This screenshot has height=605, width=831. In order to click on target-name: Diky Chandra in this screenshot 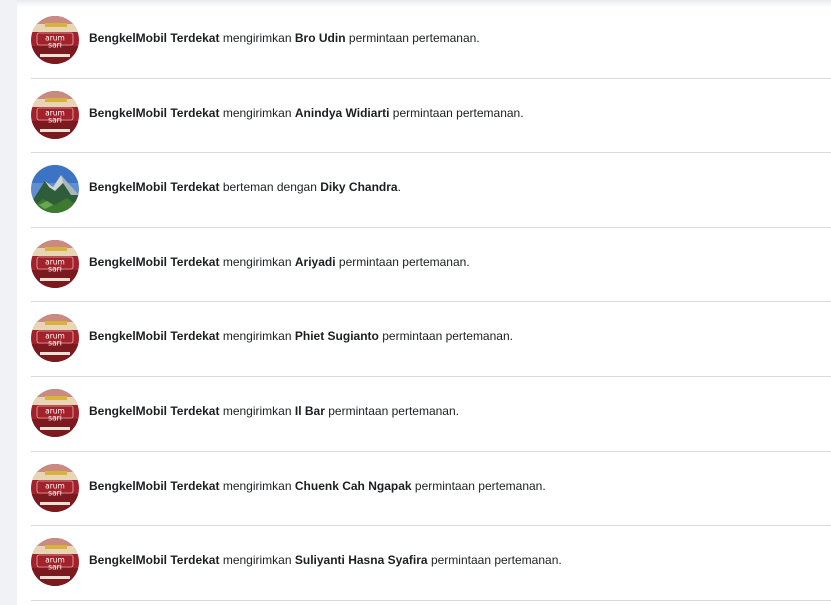, I will do `click(358, 187)`.